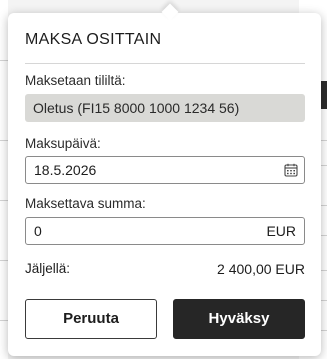 This screenshot has width=327, height=359. I want to click on date-value: 18.5.2026, so click(65, 170).